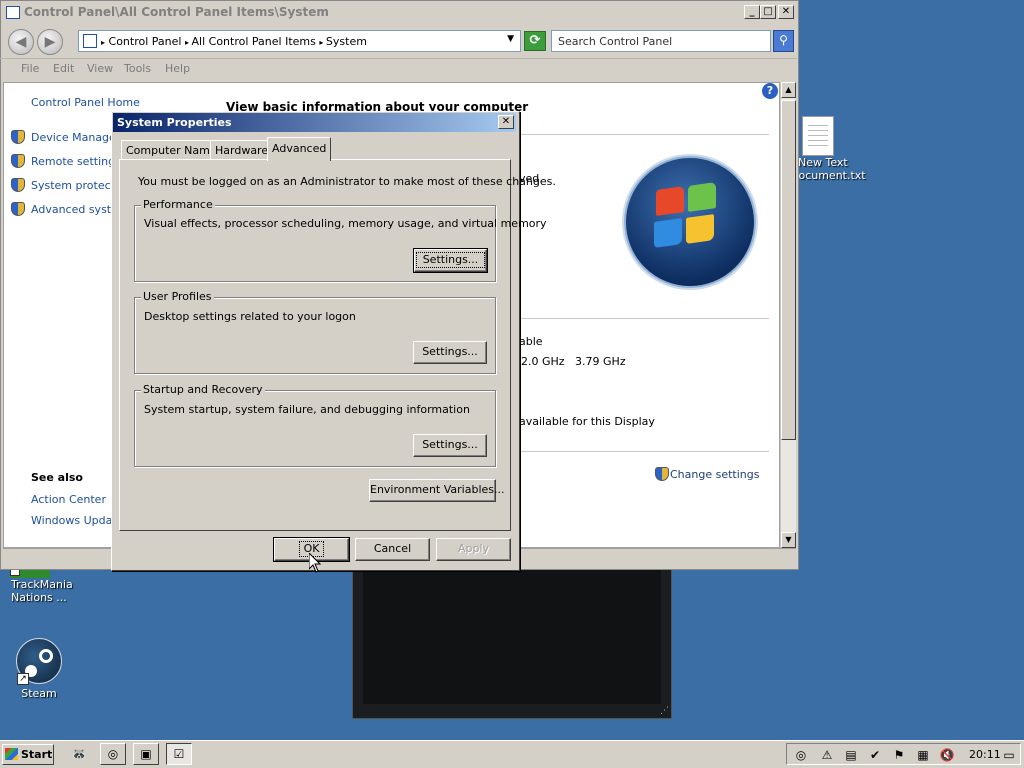 This screenshot has width=1024, height=768. I want to click on menu-edit: Edit, so click(63, 68).